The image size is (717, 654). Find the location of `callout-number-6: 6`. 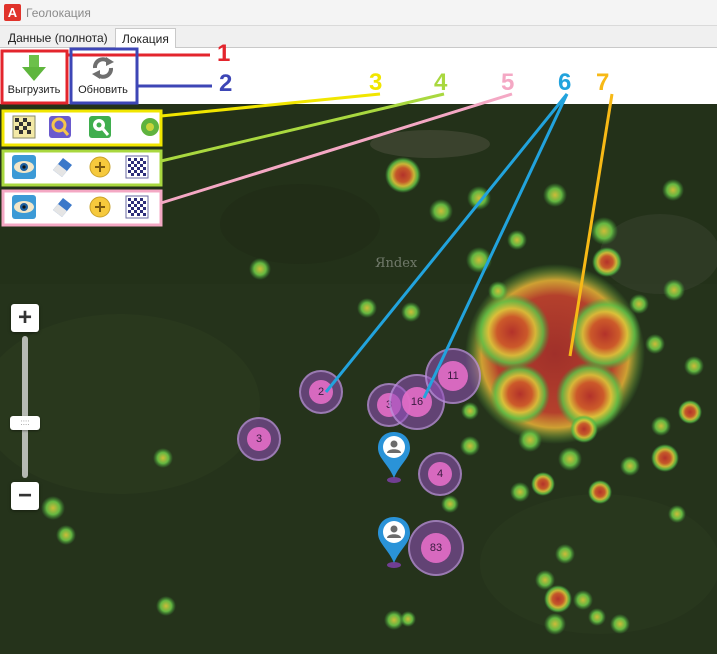

callout-number-6: 6 is located at coordinates (565, 82).